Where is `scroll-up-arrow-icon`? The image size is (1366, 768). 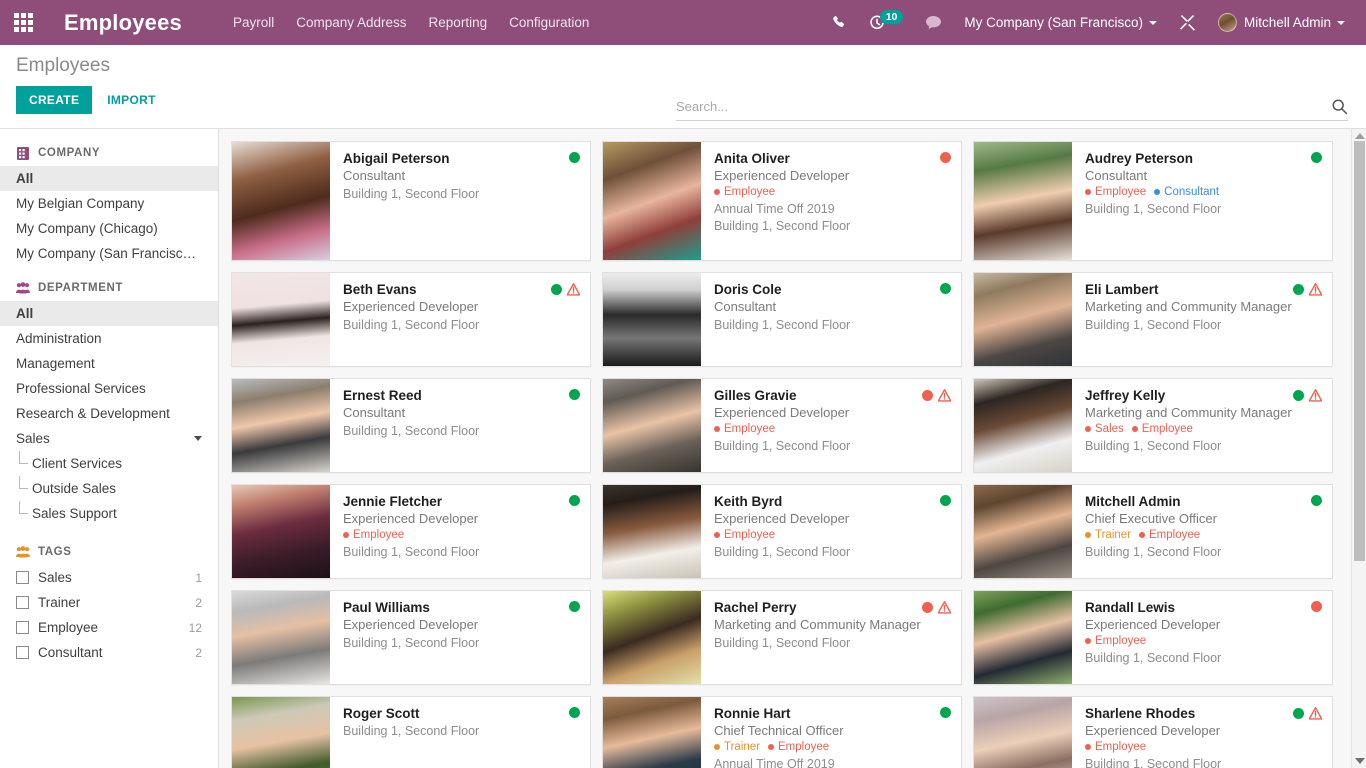
scroll-up-arrow-icon is located at coordinates (1360, 136).